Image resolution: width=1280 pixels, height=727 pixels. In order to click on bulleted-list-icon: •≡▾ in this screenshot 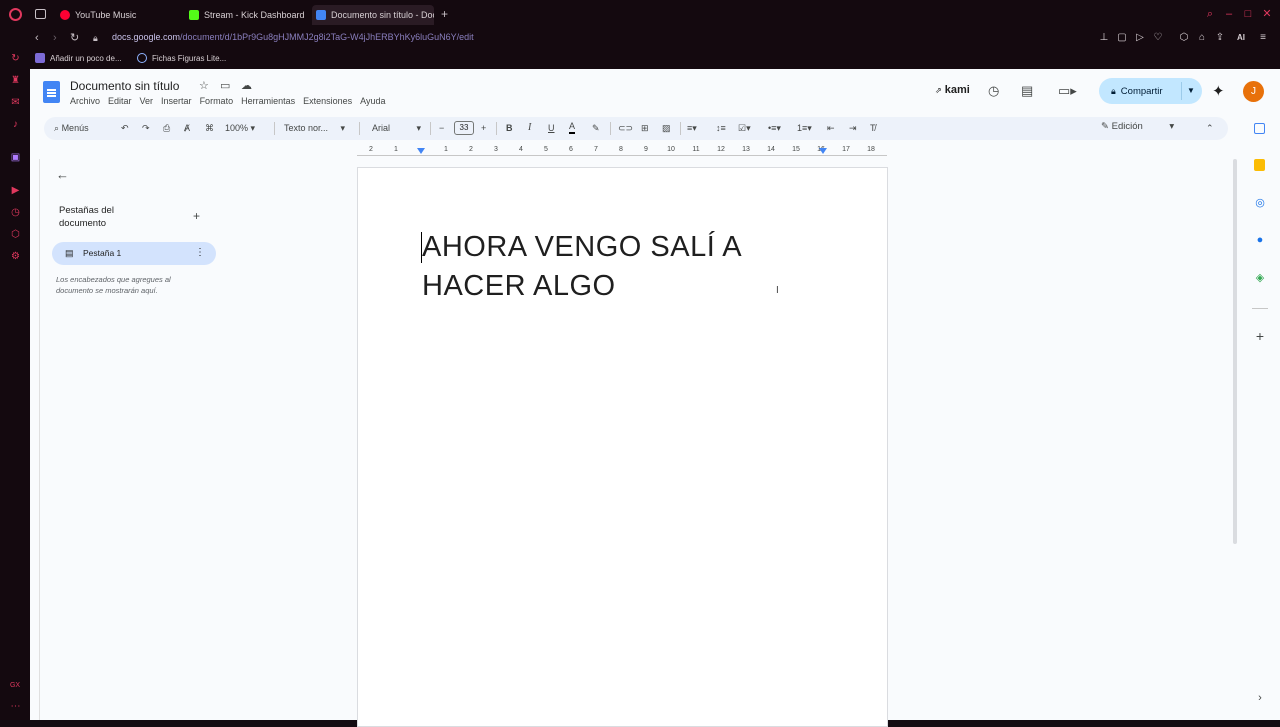, I will do `click(774, 128)`.